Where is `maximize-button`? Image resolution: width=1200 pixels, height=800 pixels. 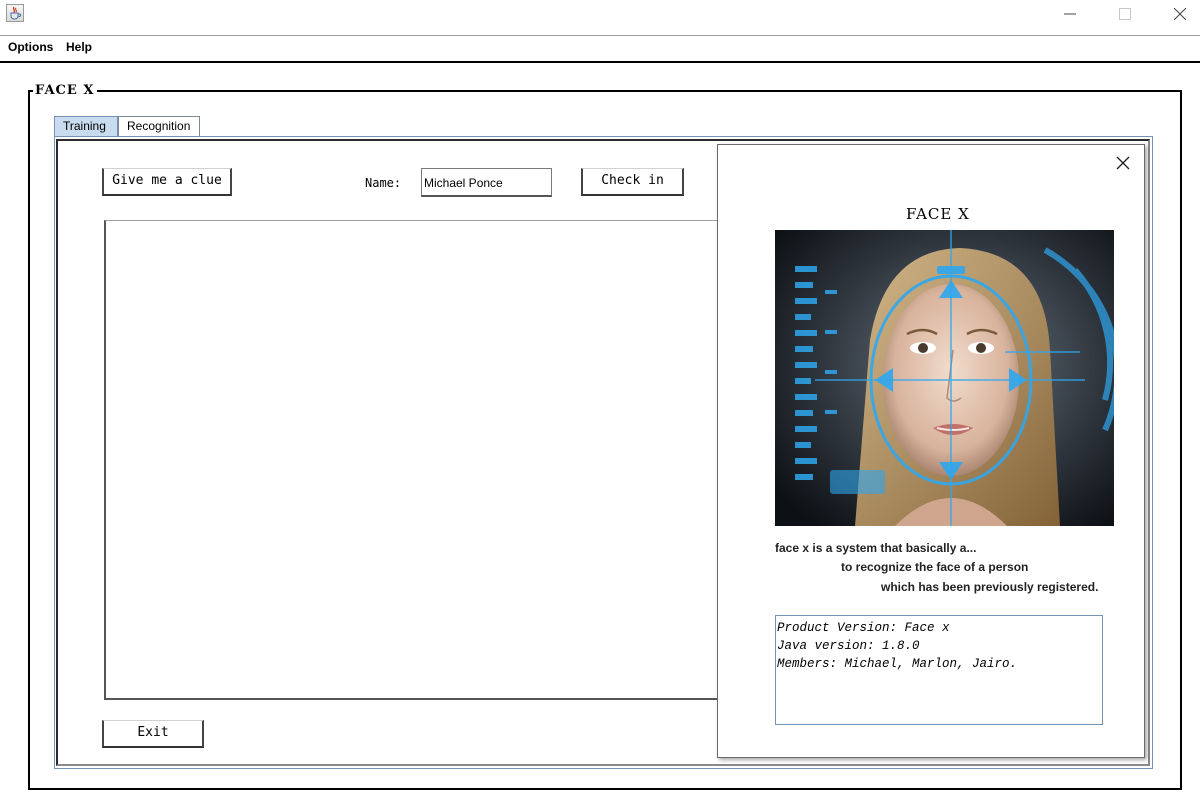
maximize-button is located at coordinates (1125, 14).